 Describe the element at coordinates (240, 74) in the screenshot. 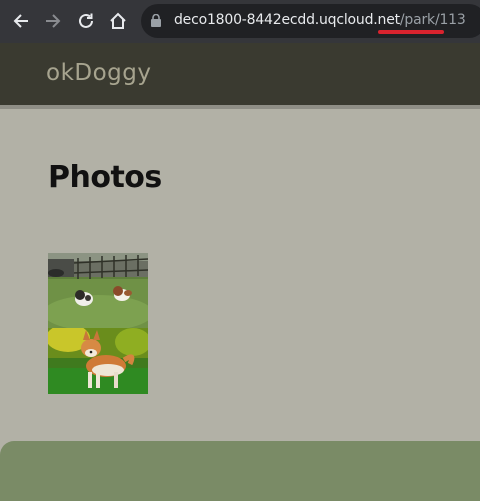

I see `site-header: okDoggy` at that location.